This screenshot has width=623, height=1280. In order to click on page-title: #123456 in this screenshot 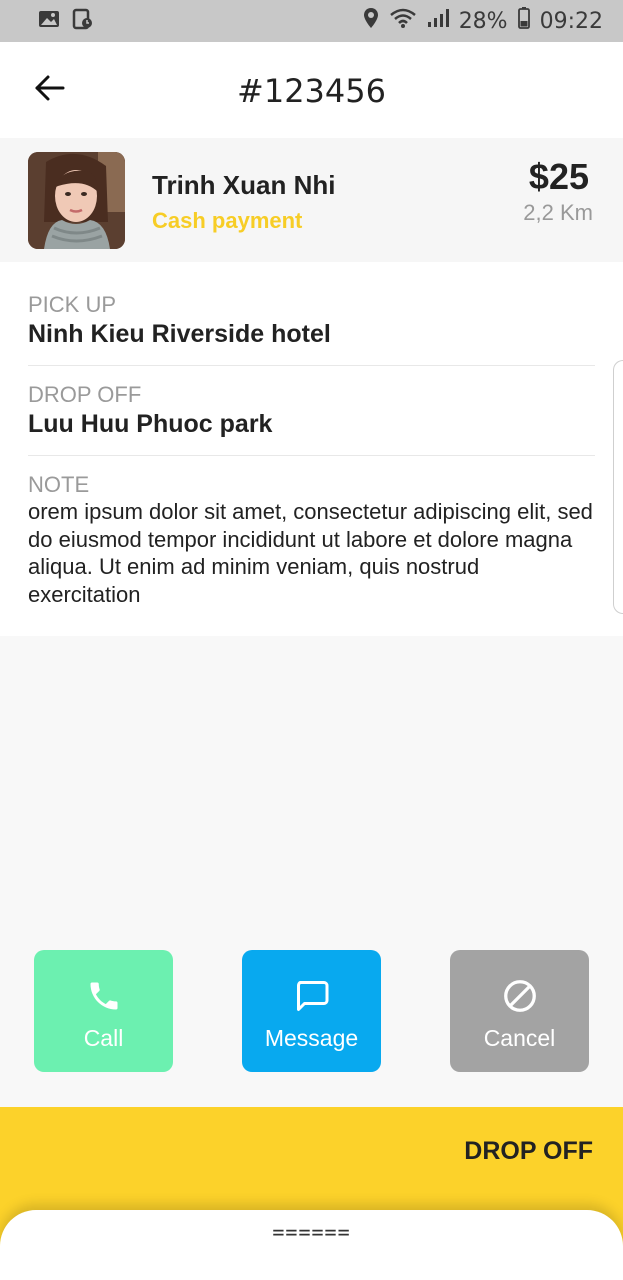, I will do `click(311, 91)`.